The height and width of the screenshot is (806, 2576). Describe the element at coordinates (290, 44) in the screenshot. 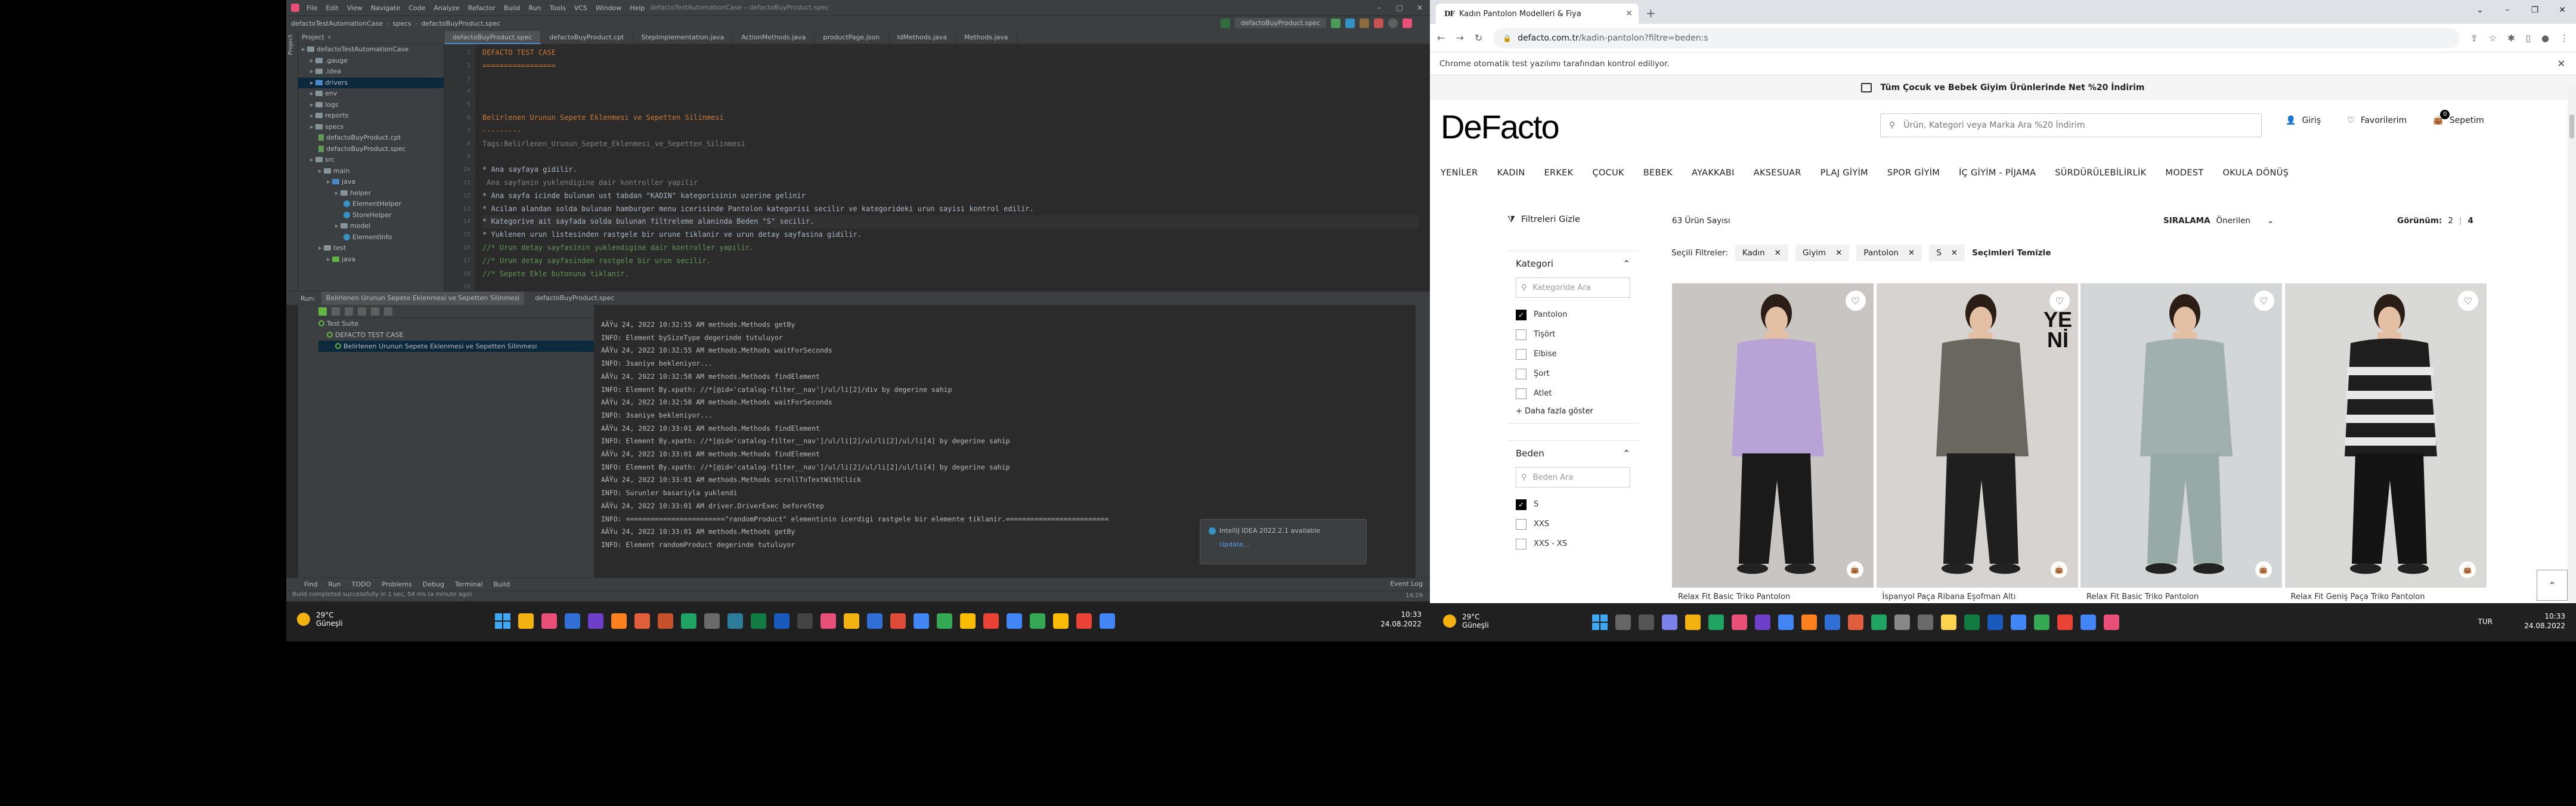

I see `project-tool-tab: Project` at that location.